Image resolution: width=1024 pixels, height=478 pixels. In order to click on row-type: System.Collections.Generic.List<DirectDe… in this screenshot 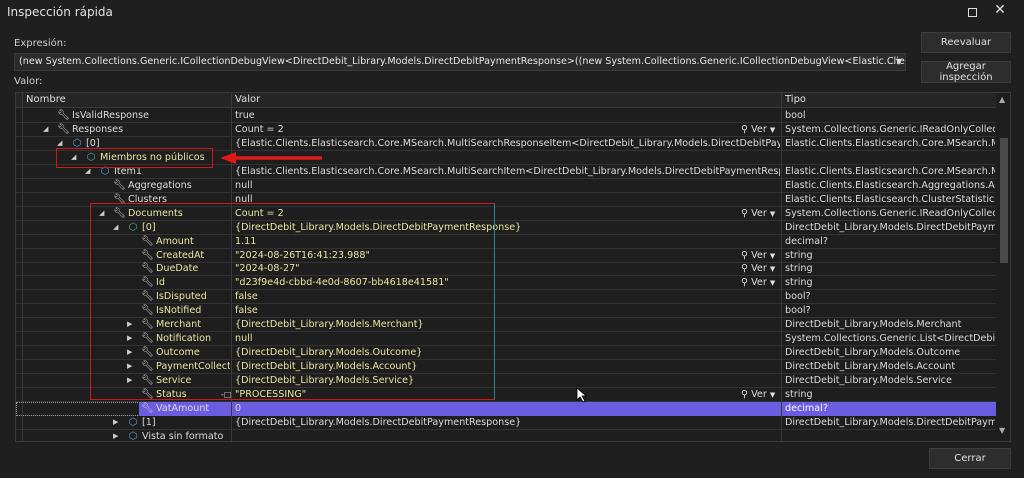, I will do `click(890, 339)`.